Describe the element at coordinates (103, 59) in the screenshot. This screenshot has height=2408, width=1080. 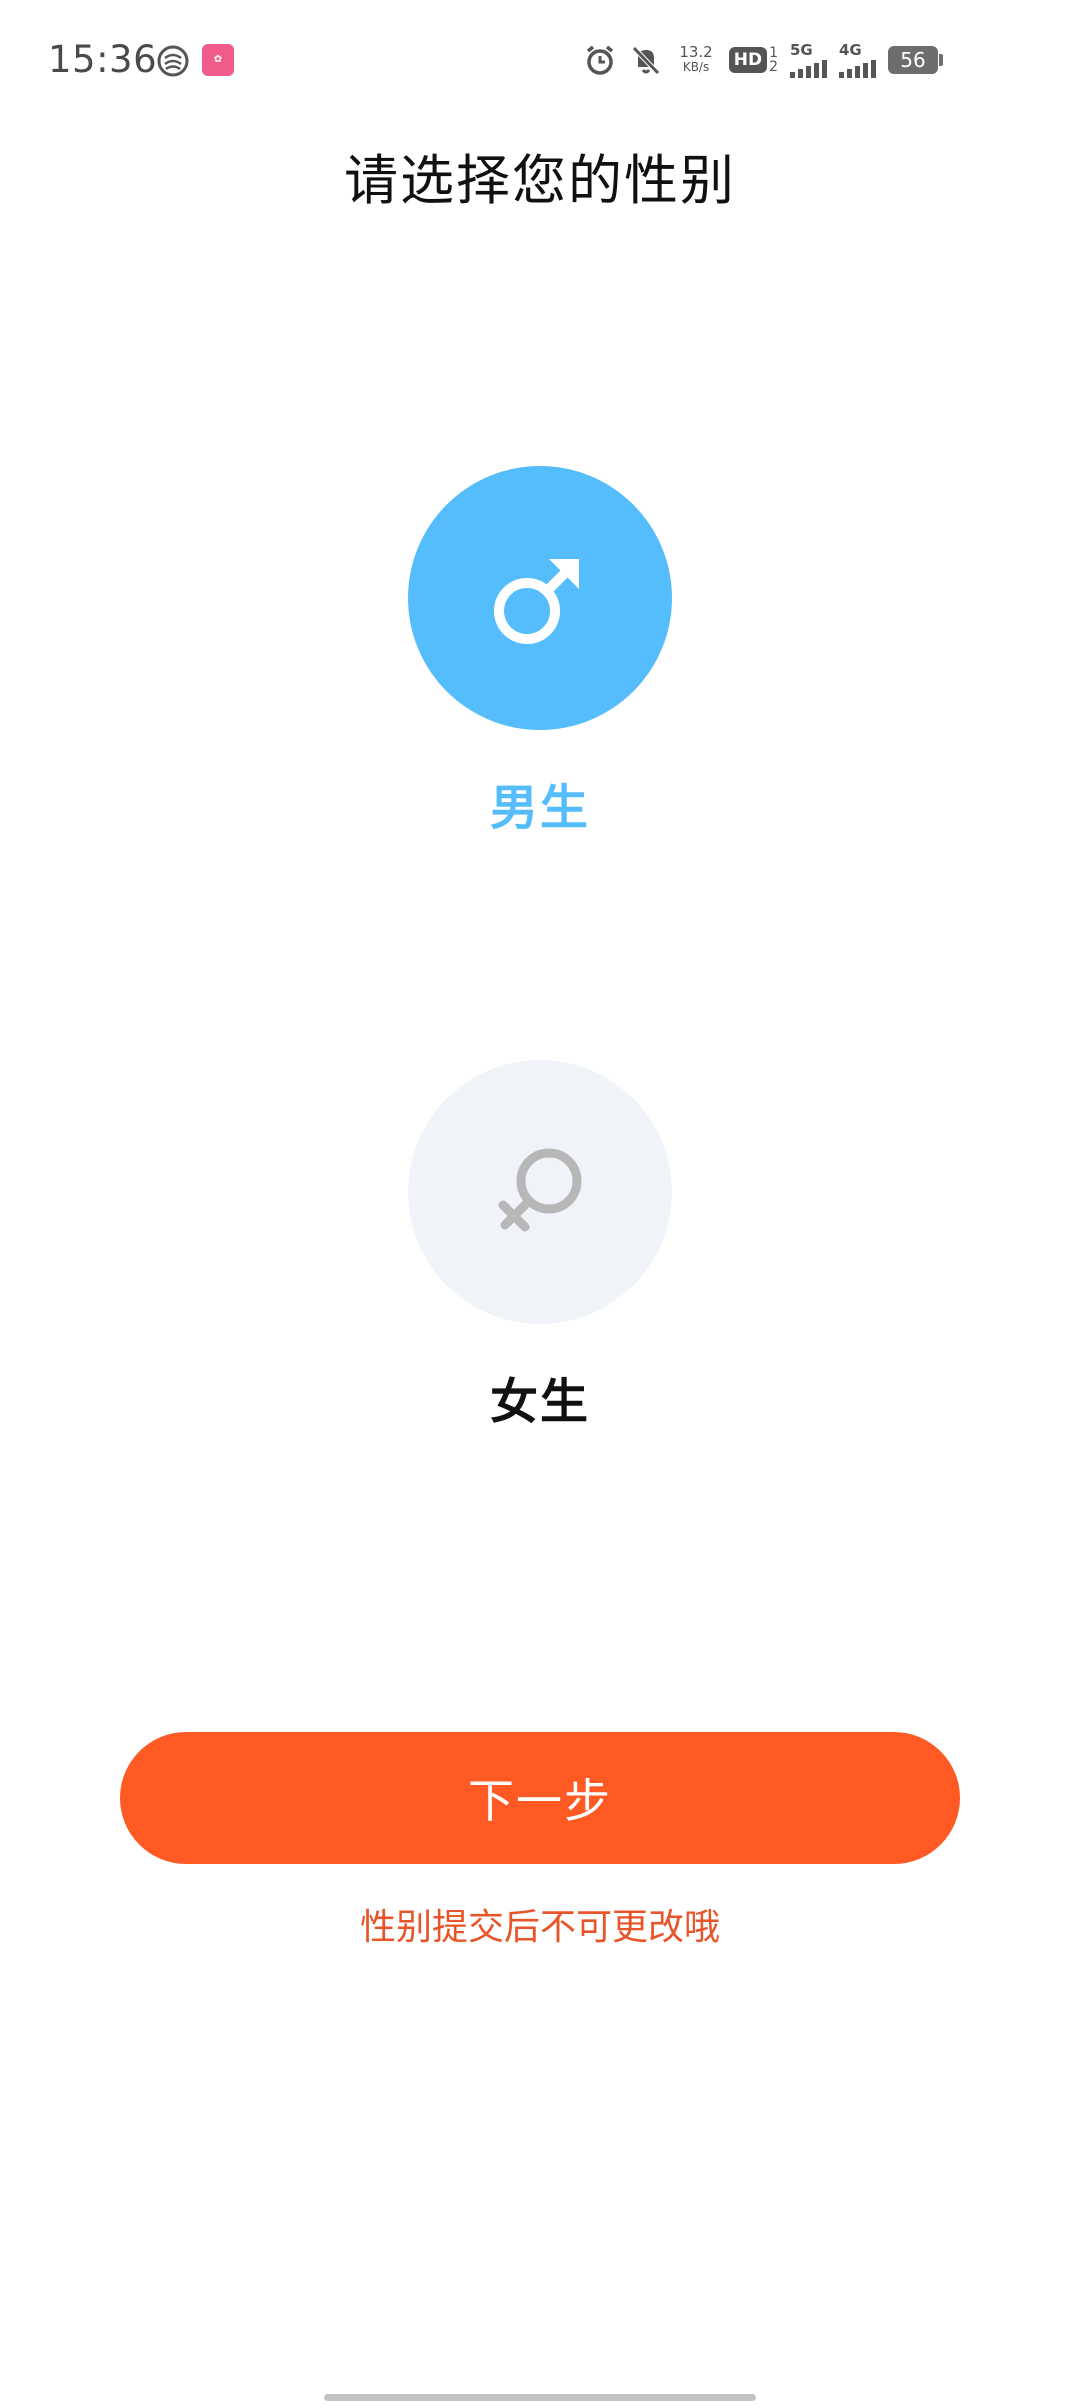
I see `status-time: 15:36` at that location.